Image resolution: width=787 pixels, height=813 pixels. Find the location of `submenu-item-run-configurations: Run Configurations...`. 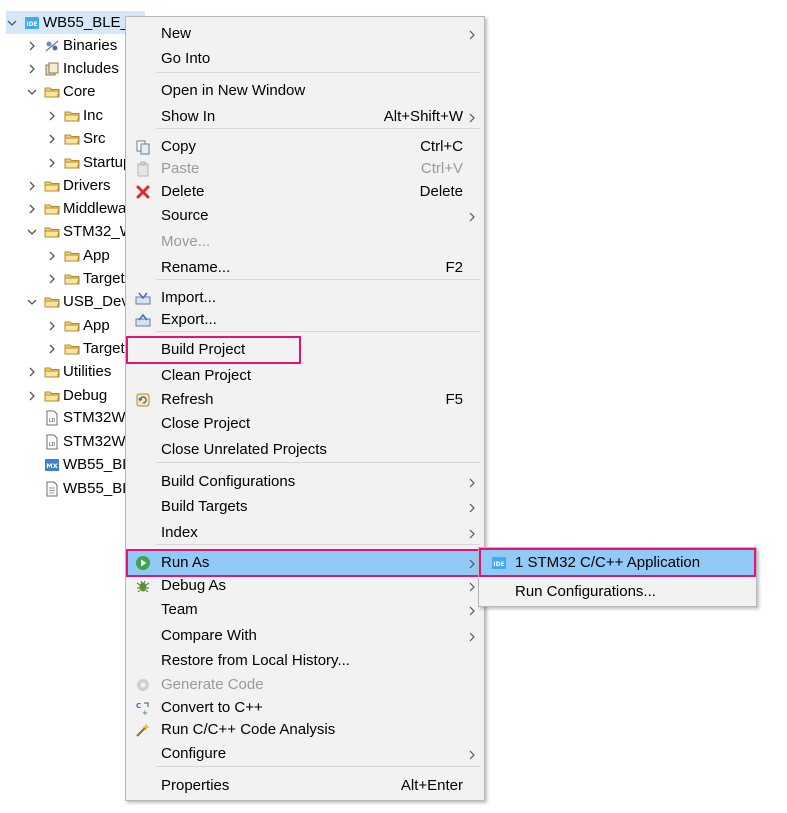

submenu-item-run-configurations: Run Configurations... is located at coordinates (617, 592).